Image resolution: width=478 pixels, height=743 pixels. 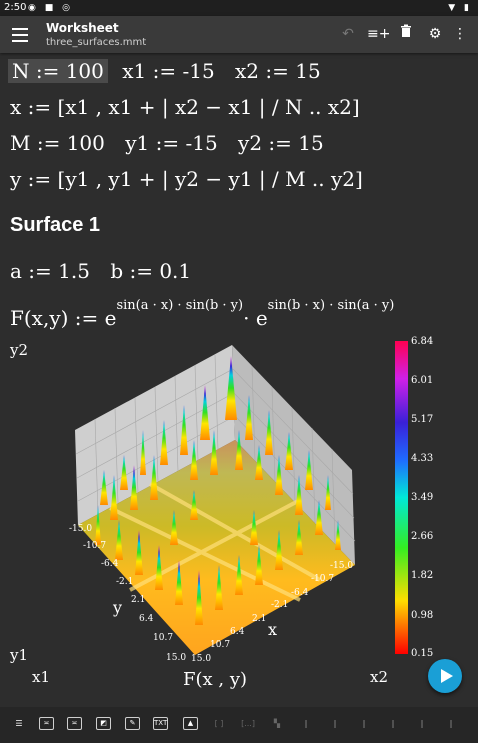 I want to click on pipe5-icon: ‖, so click(x=422, y=724).